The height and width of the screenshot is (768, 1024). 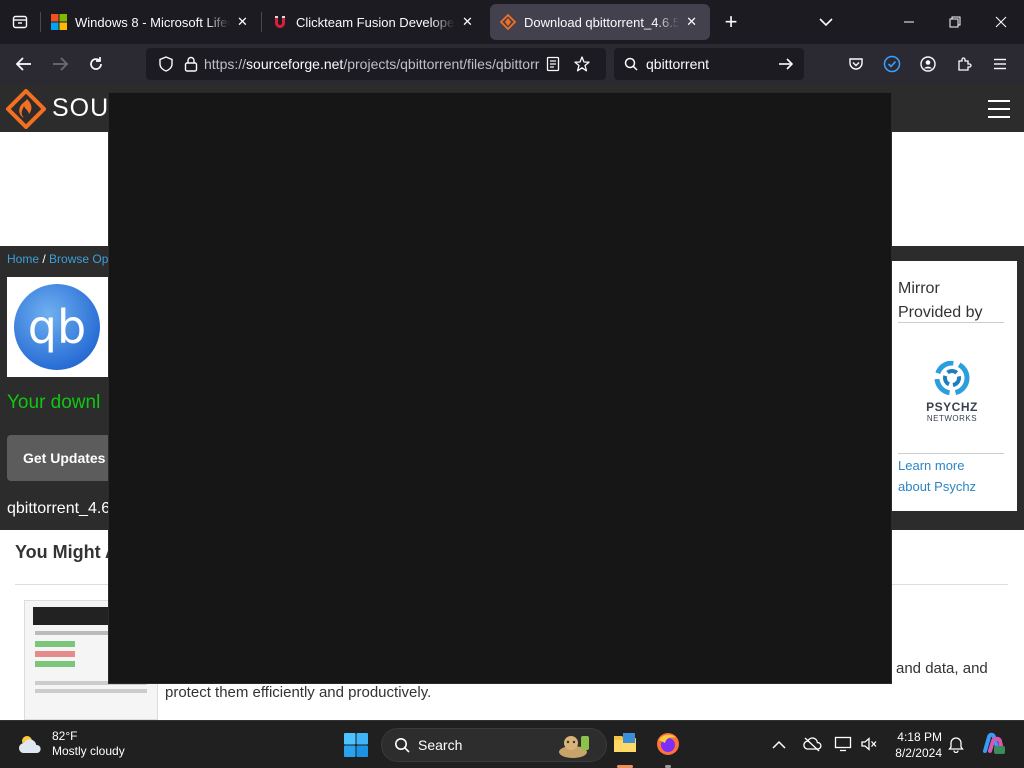 I want to click on sourceforge-logo-icon, so click(x=26, y=109).